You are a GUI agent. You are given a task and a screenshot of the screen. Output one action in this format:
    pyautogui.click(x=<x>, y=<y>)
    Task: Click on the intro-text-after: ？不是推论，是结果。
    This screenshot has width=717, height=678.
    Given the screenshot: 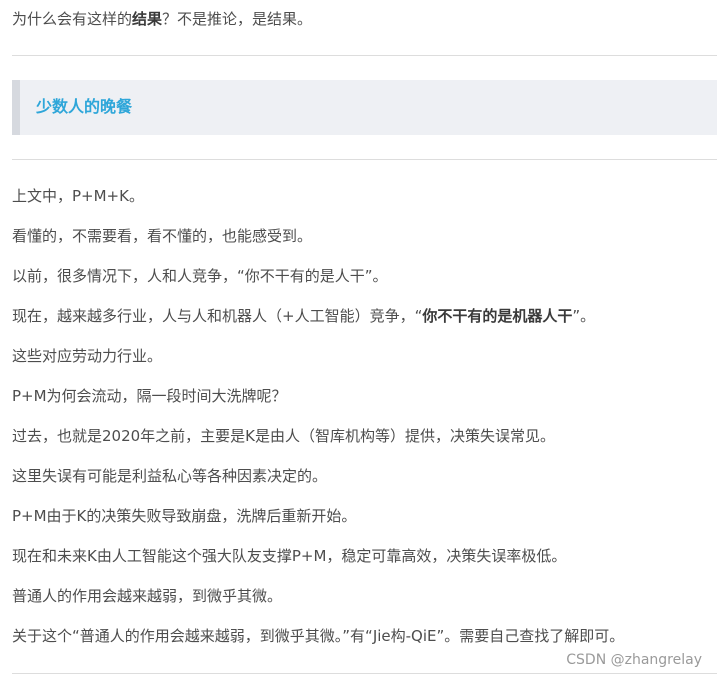 What is the action you would take?
    pyautogui.click(x=237, y=19)
    